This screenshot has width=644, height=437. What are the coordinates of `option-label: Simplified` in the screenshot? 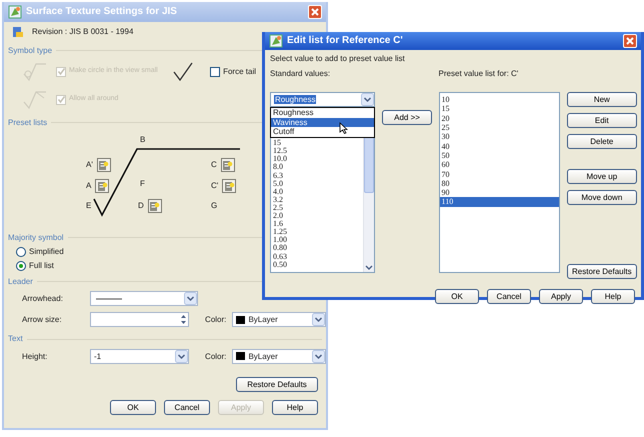 It's located at (46, 251).